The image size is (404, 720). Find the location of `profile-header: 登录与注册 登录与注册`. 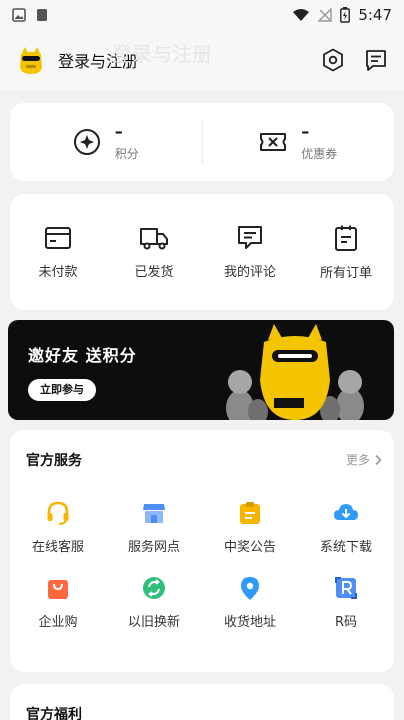

profile-header: 登录与注册 登录与注册 is located at coordinates (202, 60).